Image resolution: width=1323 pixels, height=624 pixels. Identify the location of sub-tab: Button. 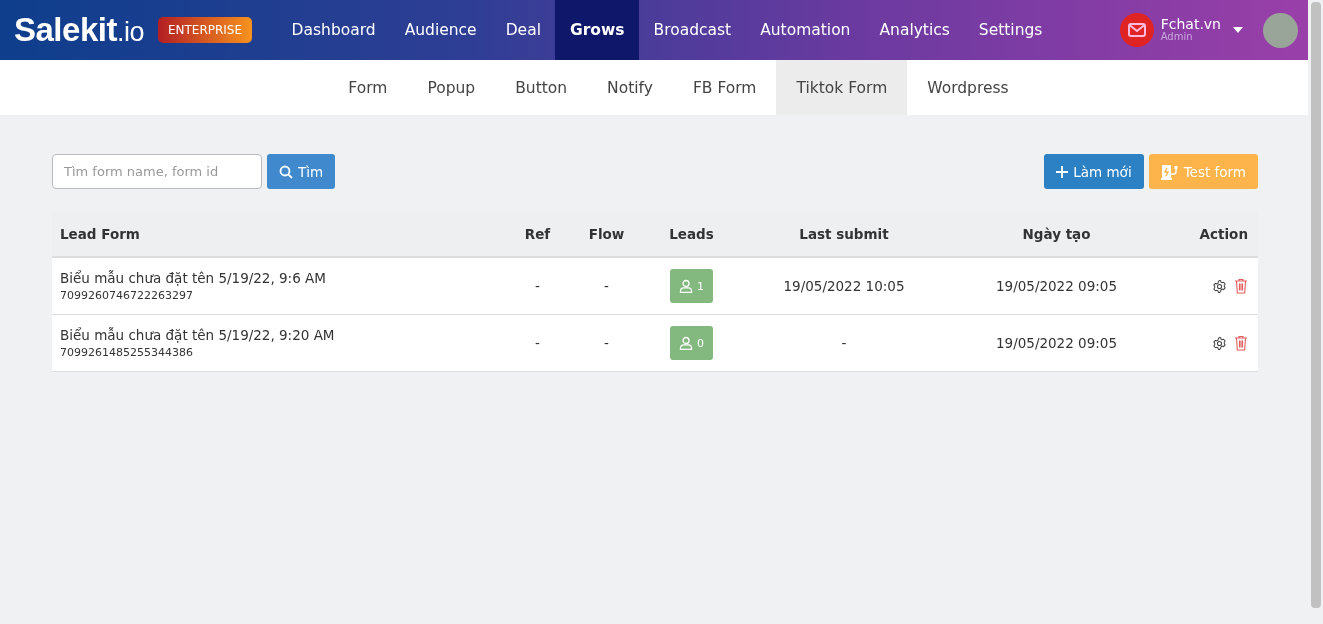
(541, 87).